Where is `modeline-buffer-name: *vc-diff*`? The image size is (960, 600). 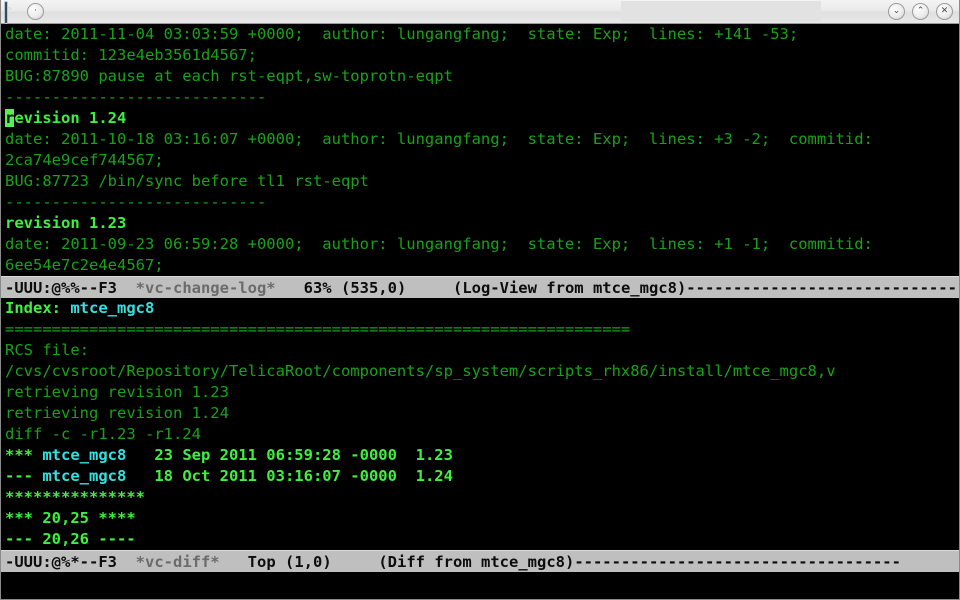 modeline-buffer-name: *vc-diff* is located at coordinates (177, 562).